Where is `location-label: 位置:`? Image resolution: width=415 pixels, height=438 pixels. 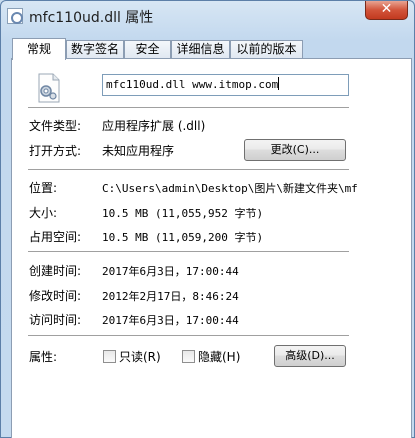 location-label: 位置: is located at coordinates (43, 188).